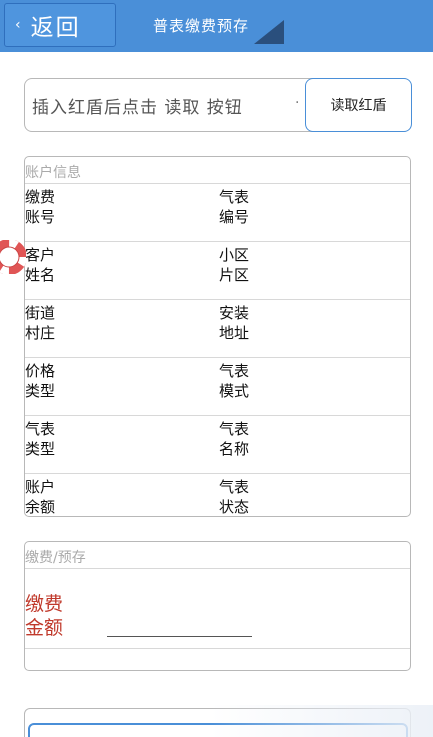 Image resolution: width=433 pixels, height=737 pixels. What do you see at coordinates (53, 173) in the screenshot?
I see `account-info-header: 账户信息` at bounding box center [53, 173].